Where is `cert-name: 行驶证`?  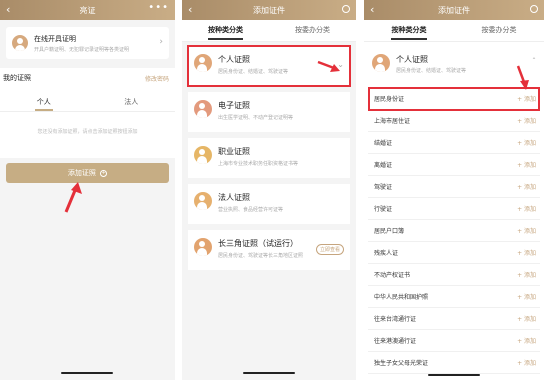
cert-name: 行驶证 is located at coordinates (383, 209).